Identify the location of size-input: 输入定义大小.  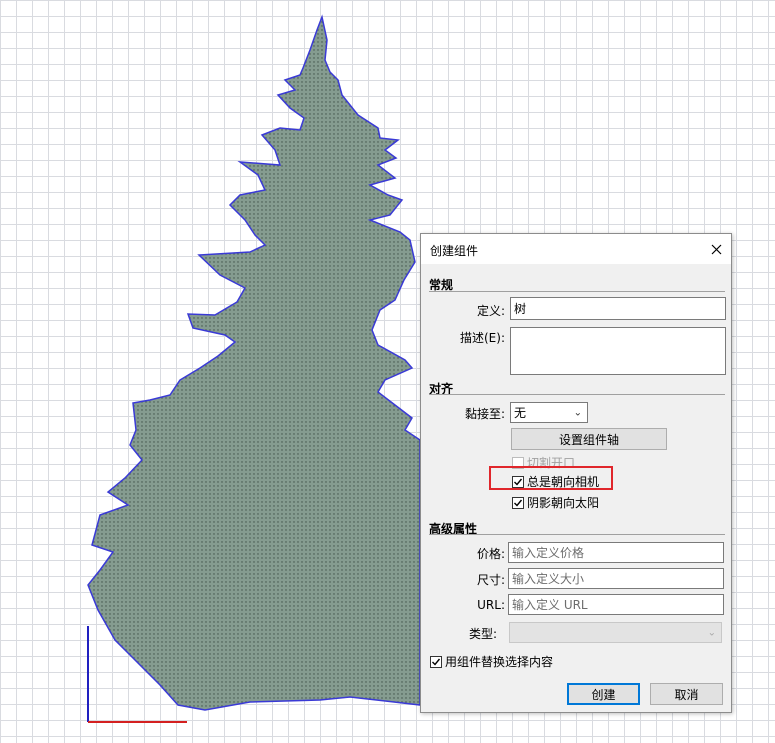
(616, 578).